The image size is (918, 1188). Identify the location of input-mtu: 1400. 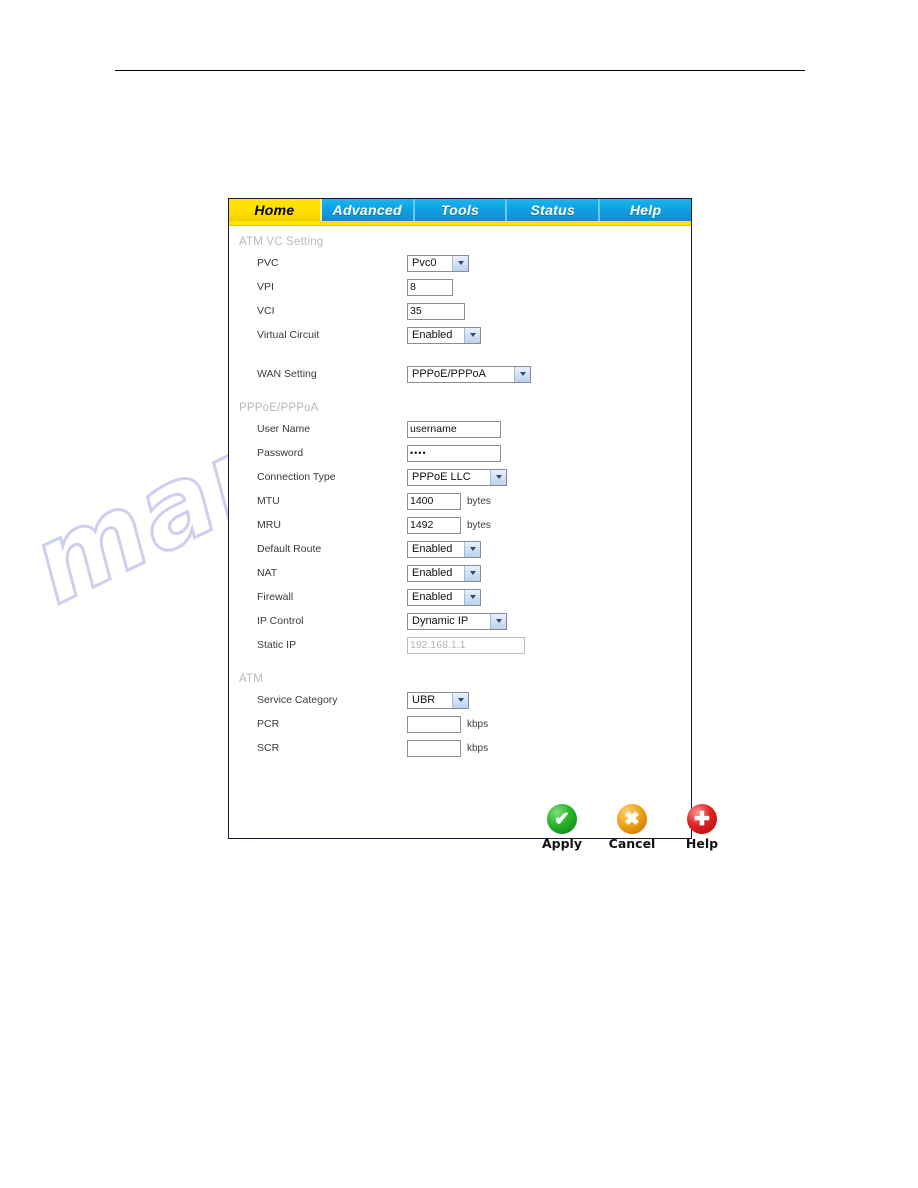
(434, 501).